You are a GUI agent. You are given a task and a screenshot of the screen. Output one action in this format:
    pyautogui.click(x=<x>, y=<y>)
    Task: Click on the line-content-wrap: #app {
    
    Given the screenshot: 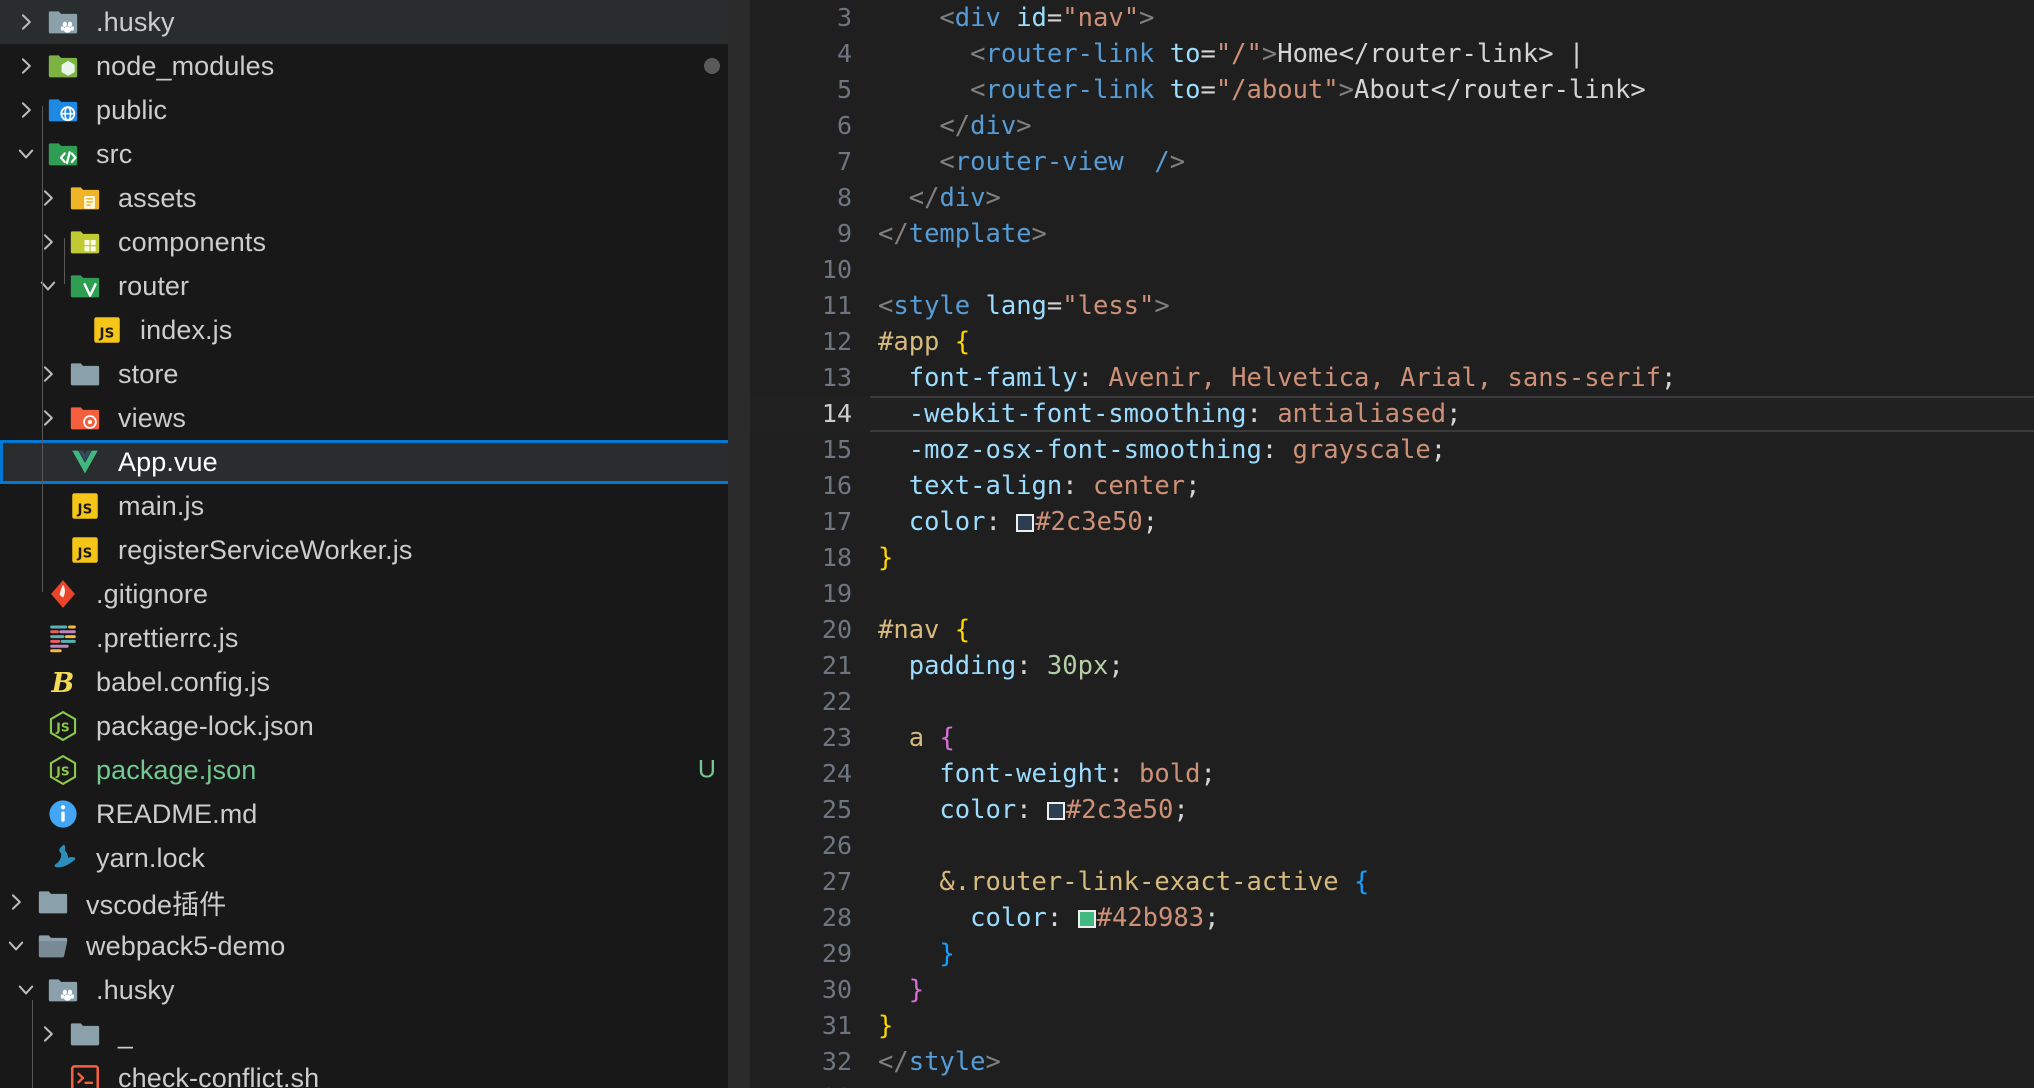 What is the action you would take?
    pyautogui.click(x=1452, y=342)
    